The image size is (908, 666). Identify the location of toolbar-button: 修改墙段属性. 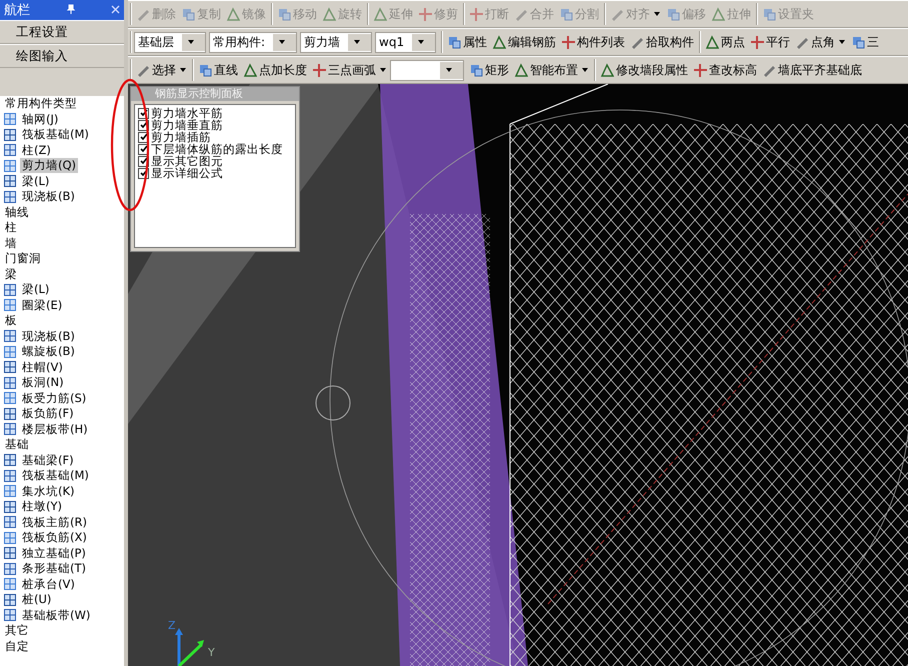
(644, 70).